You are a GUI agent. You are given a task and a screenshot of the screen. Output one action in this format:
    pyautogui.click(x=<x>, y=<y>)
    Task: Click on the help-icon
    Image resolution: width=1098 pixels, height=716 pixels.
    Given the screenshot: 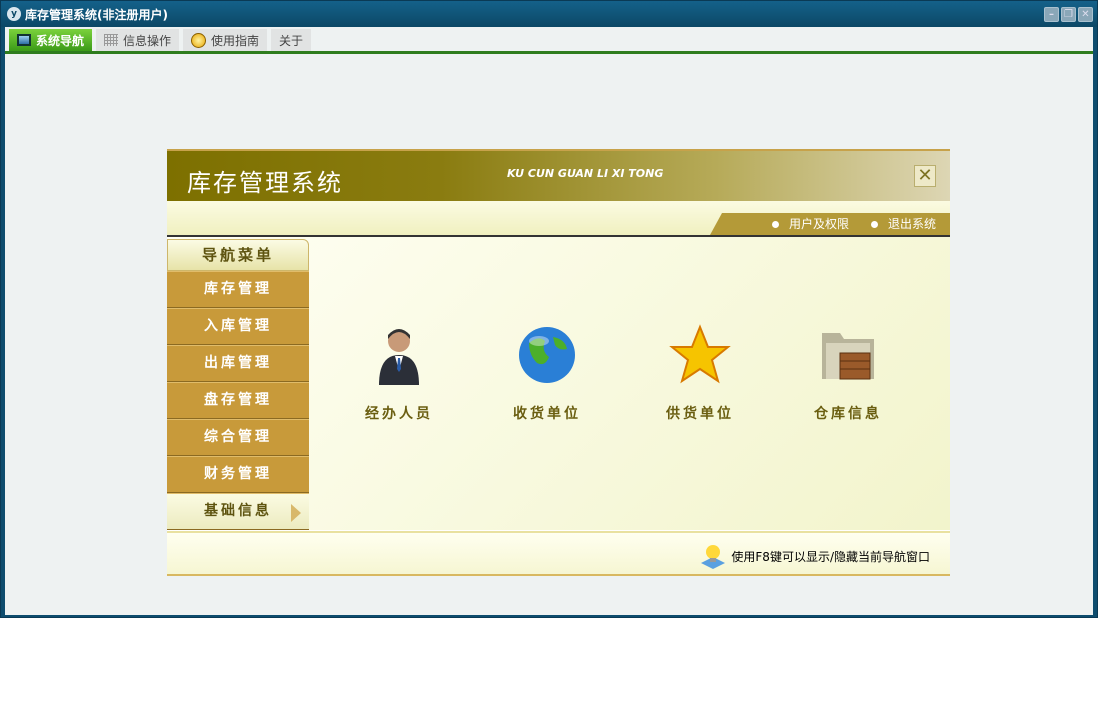 What is the action you would take?
    pyautogui.click(x=199, y=40)
    